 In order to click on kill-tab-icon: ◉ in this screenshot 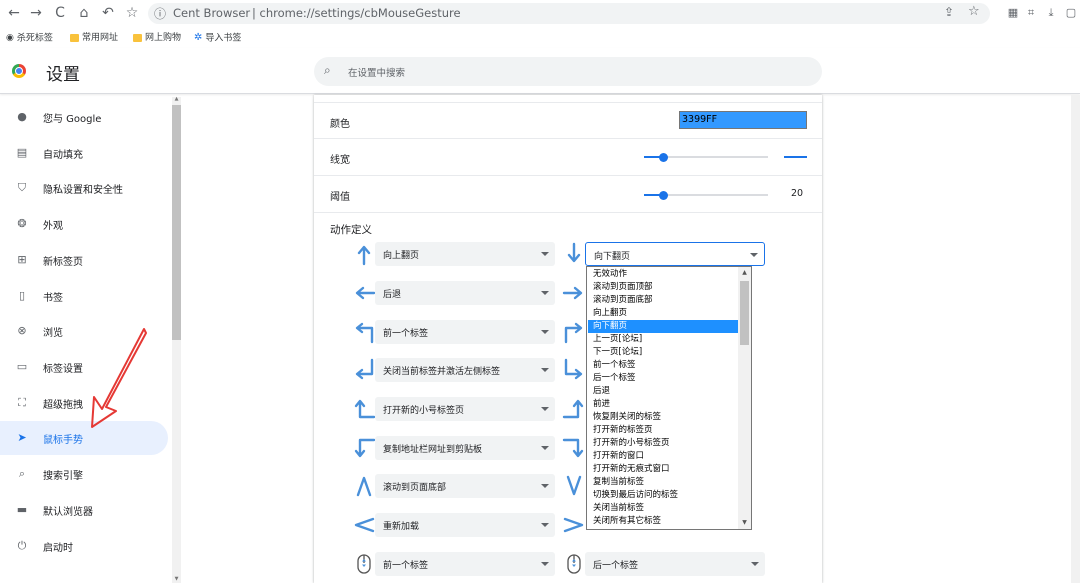, I will do `click(10, 38)`.